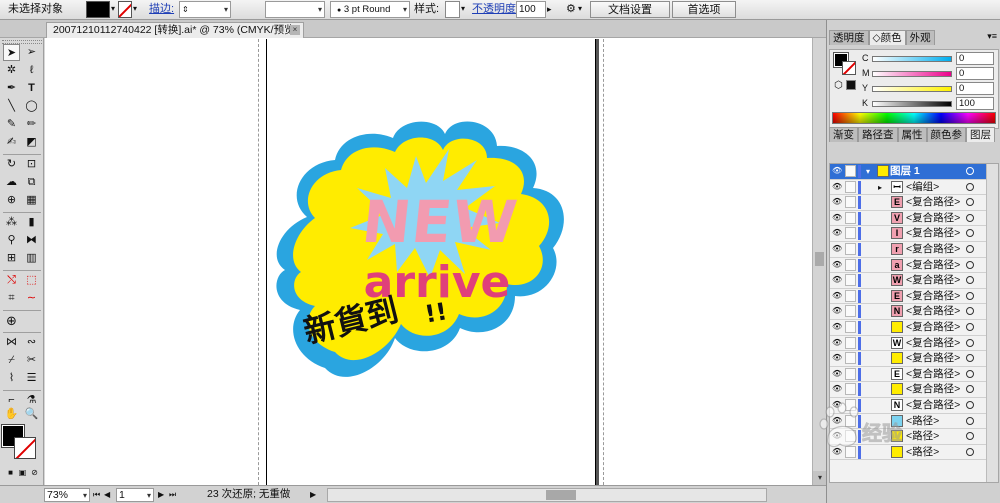 This screenshot has height=503, width=1000. What do you see at coordinates (912, 134) in the screenshot?
I see `tab-attributes: 属性` at bounding box center [912, 134].